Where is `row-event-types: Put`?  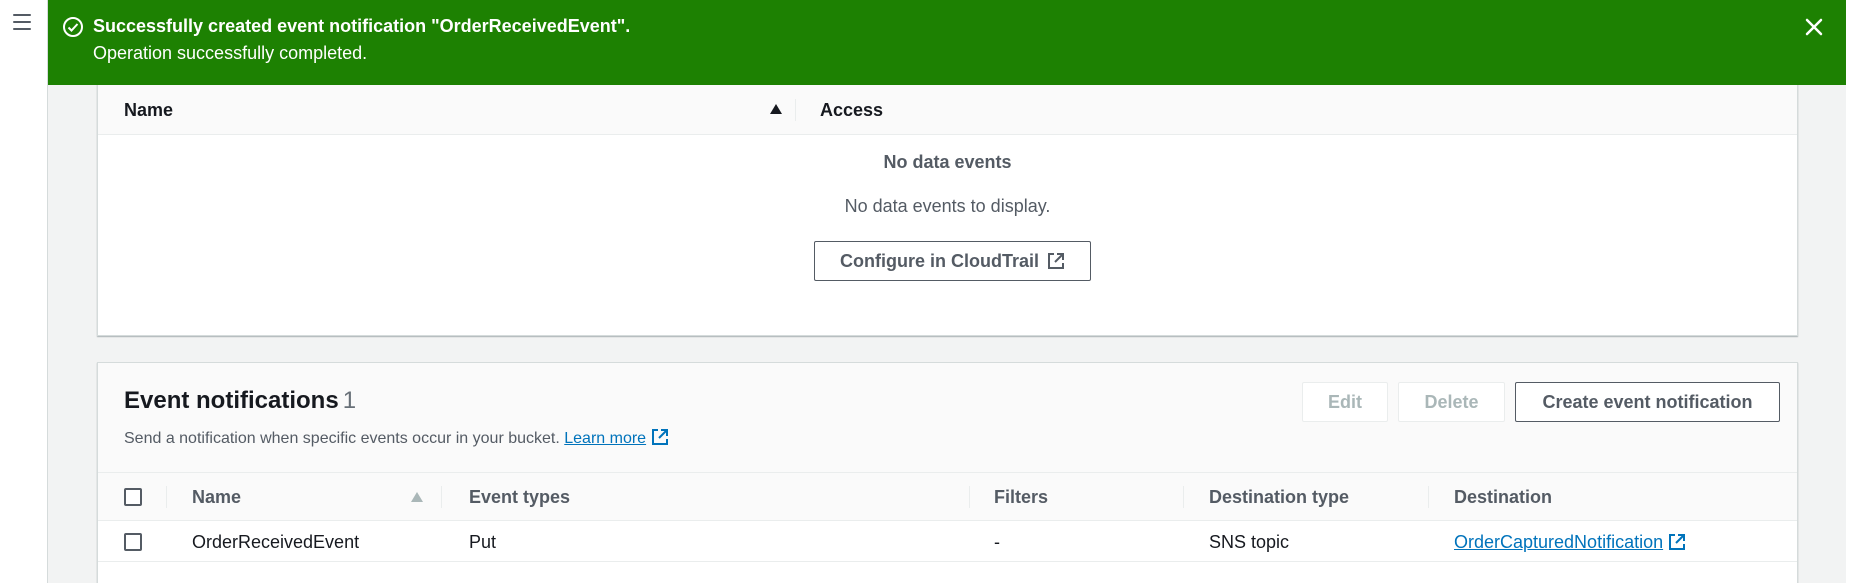
row-event-types: Put is located at coordinates (483, 542).